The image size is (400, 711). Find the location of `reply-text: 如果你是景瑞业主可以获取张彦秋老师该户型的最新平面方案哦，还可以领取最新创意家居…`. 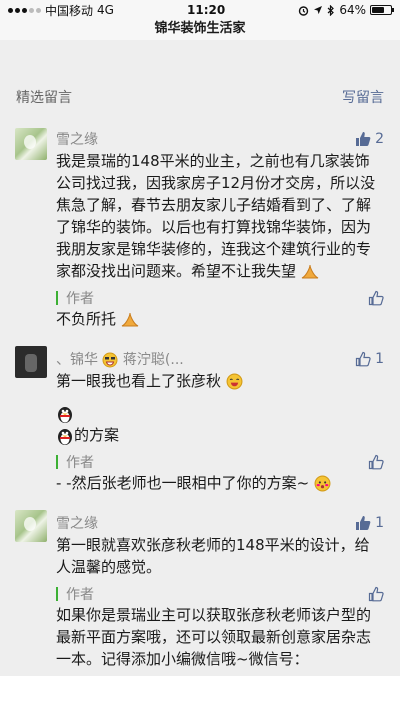

reply-text: 如果你是景瑞业主可以获取张彦秋老师该户型的最新平面方案哦，还可以领取最新创意家居… is located at coordinates (214, 637).